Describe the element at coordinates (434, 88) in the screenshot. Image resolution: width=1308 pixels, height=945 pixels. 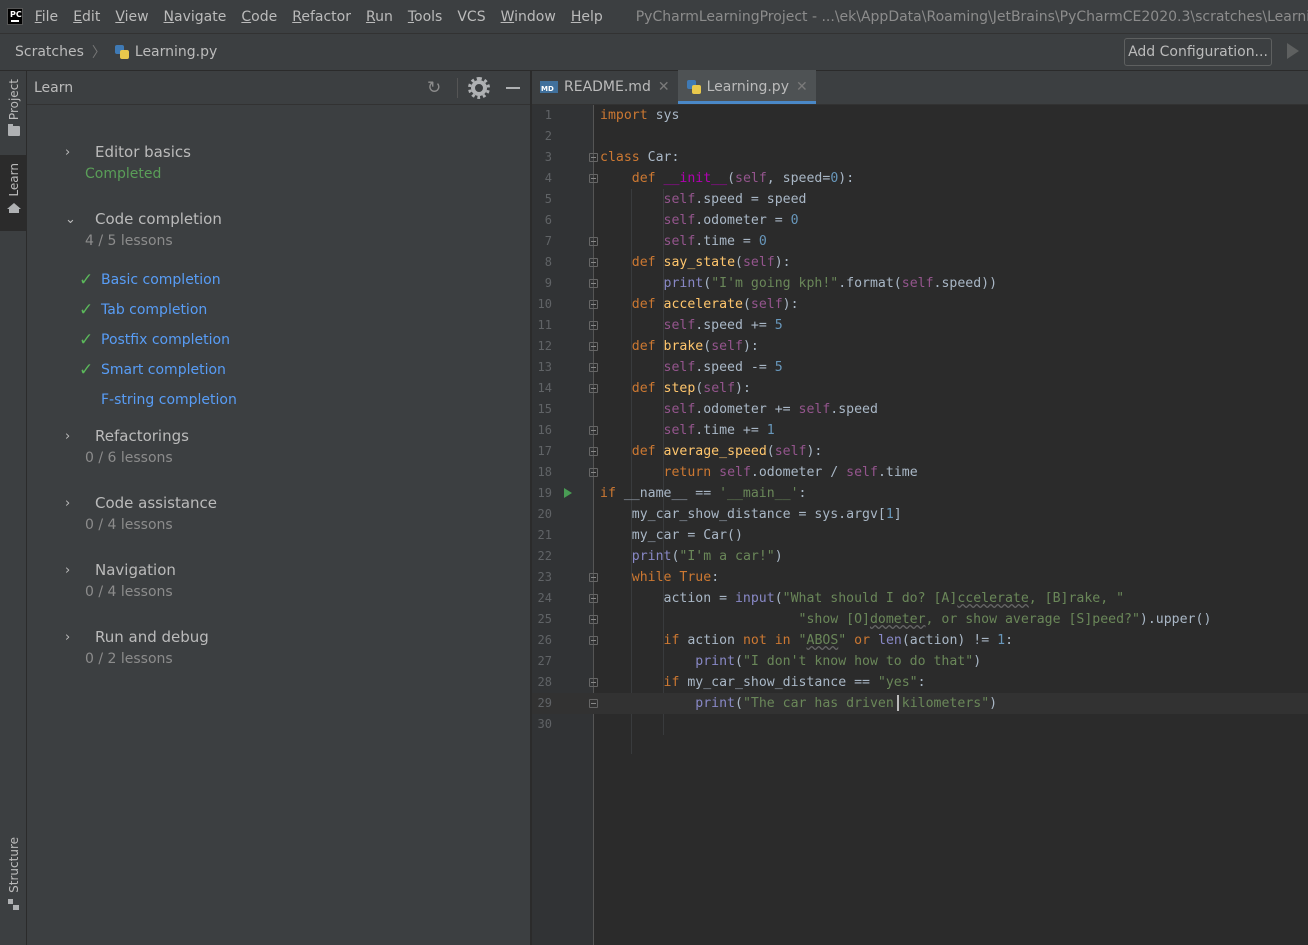
I see `reset-icon: ↻` at that location.